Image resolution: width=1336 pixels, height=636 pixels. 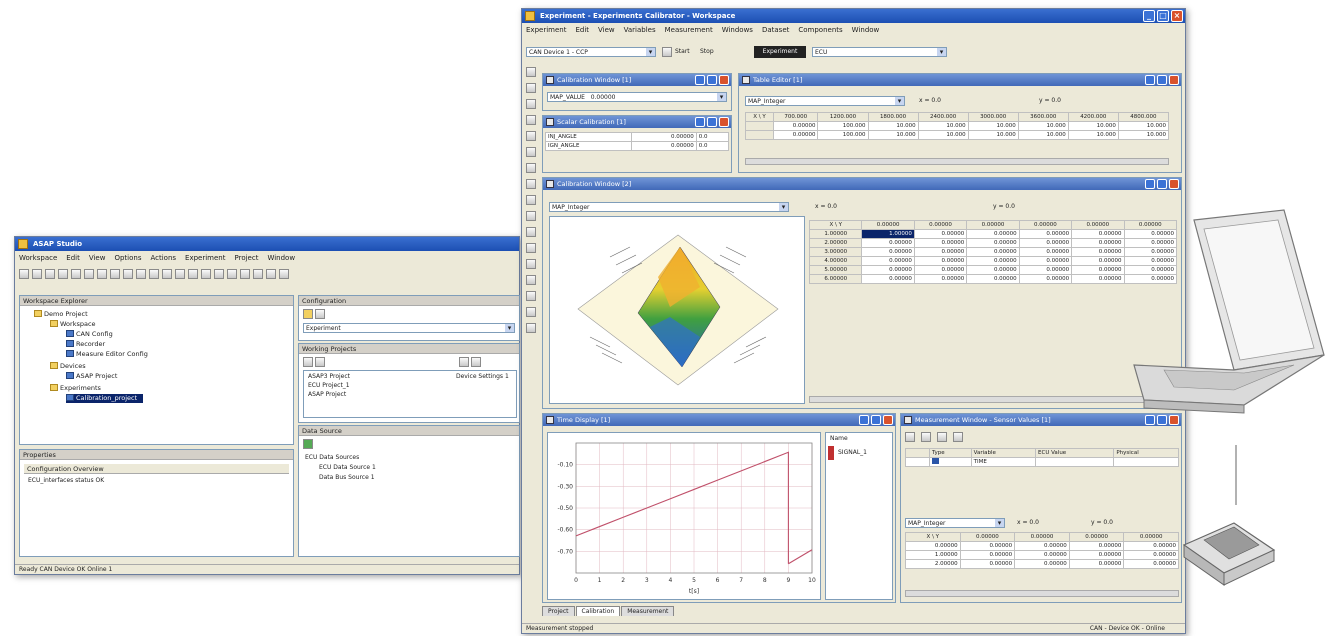 I want to click on surface-plot, so click(x=677, y=310).